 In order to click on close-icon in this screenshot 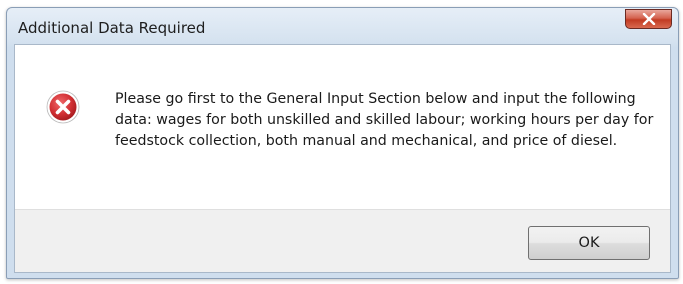, I will do `click(648, 19)`.